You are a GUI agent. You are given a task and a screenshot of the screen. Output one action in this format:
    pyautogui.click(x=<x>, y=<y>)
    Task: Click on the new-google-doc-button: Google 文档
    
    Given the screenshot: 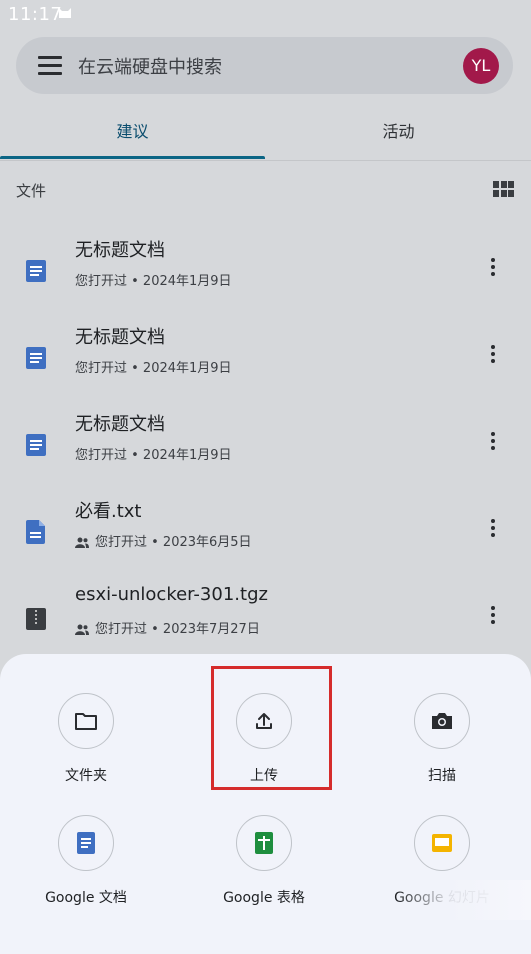 What is the action you would take?
    pyautogui.click(x=86, y=861)
    